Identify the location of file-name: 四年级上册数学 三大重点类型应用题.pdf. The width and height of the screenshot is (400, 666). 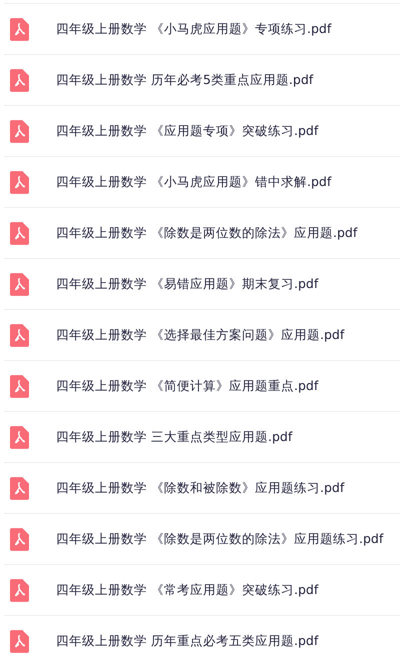
(174, 437).